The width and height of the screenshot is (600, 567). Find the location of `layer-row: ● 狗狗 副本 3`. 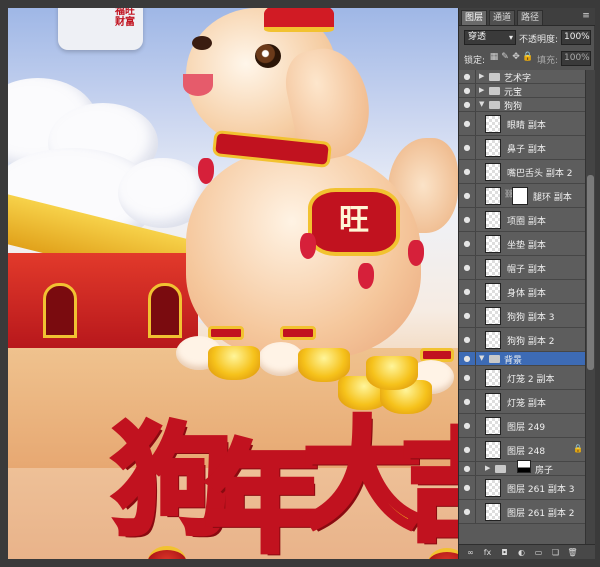

layer-row: ● 狗狗 副本 3 is located at coordinates (522, 316).